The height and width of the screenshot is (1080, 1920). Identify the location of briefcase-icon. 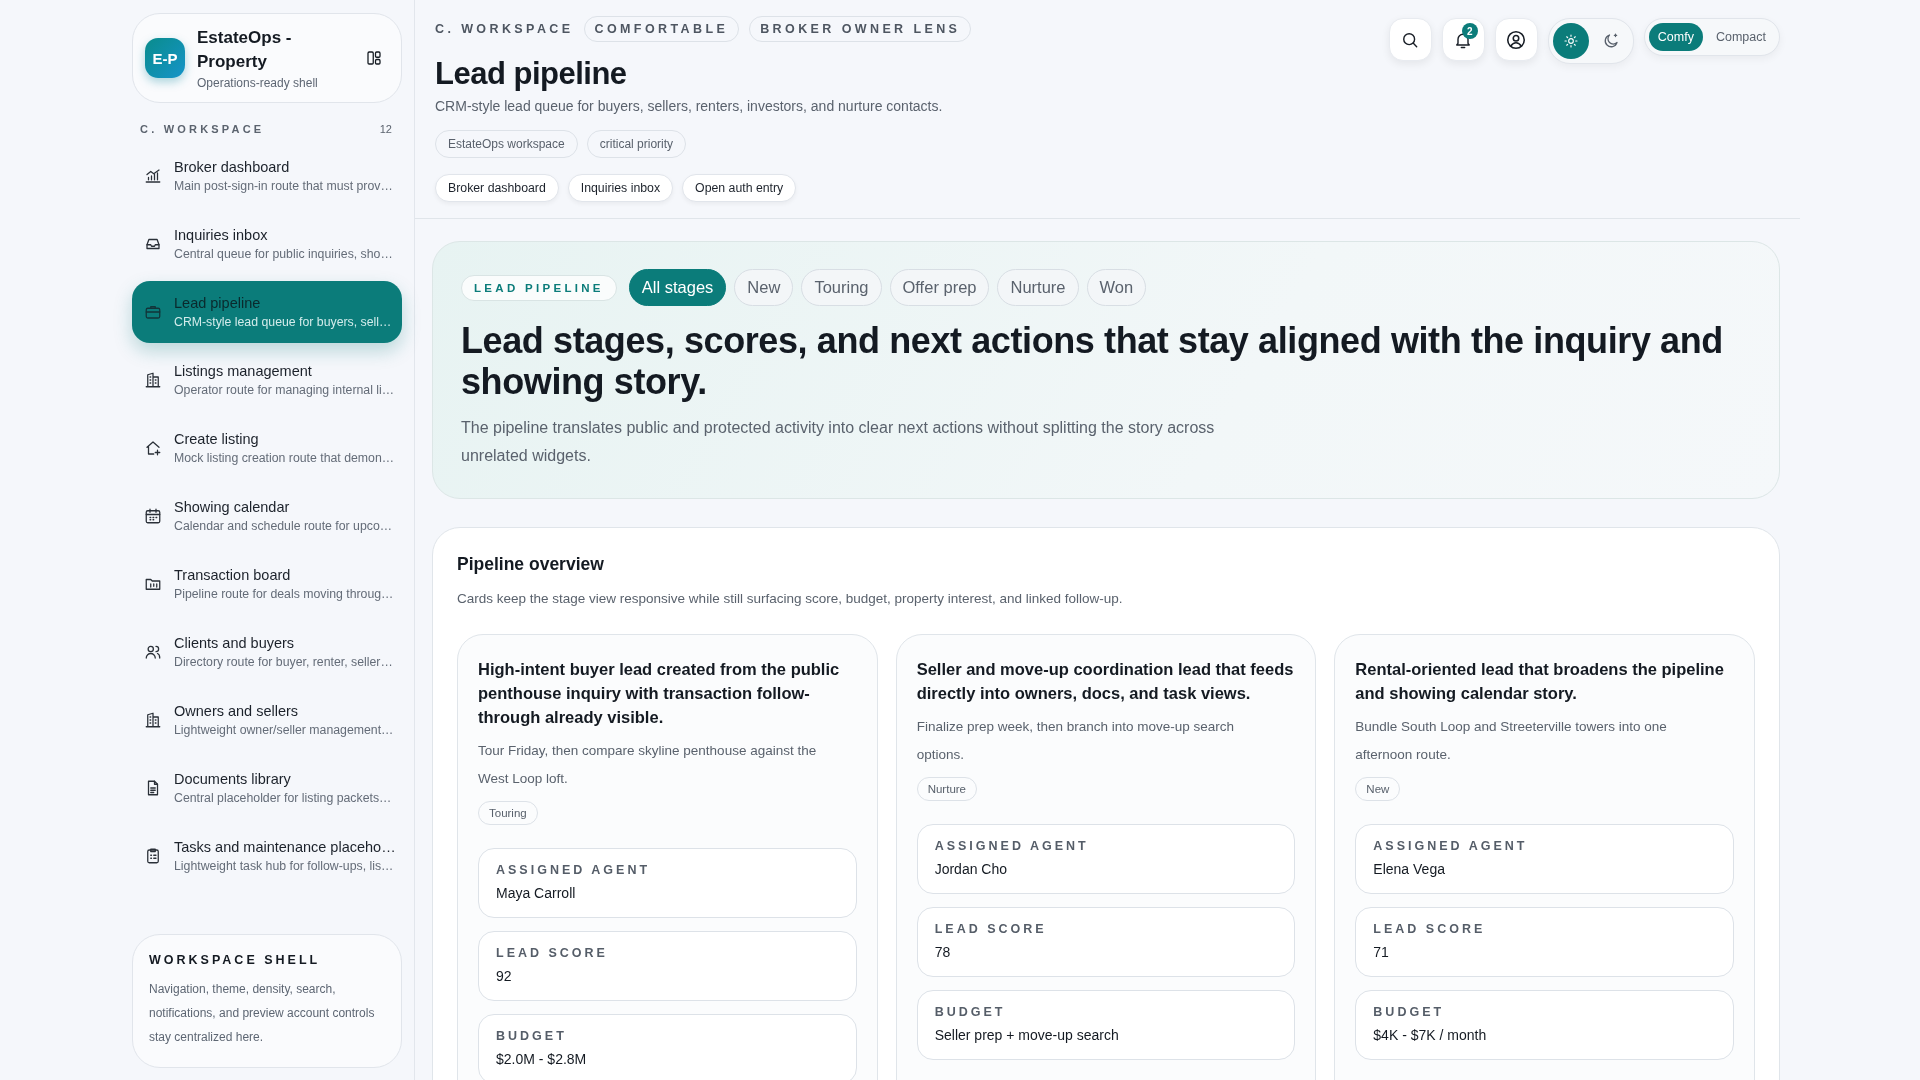
(153, 312).